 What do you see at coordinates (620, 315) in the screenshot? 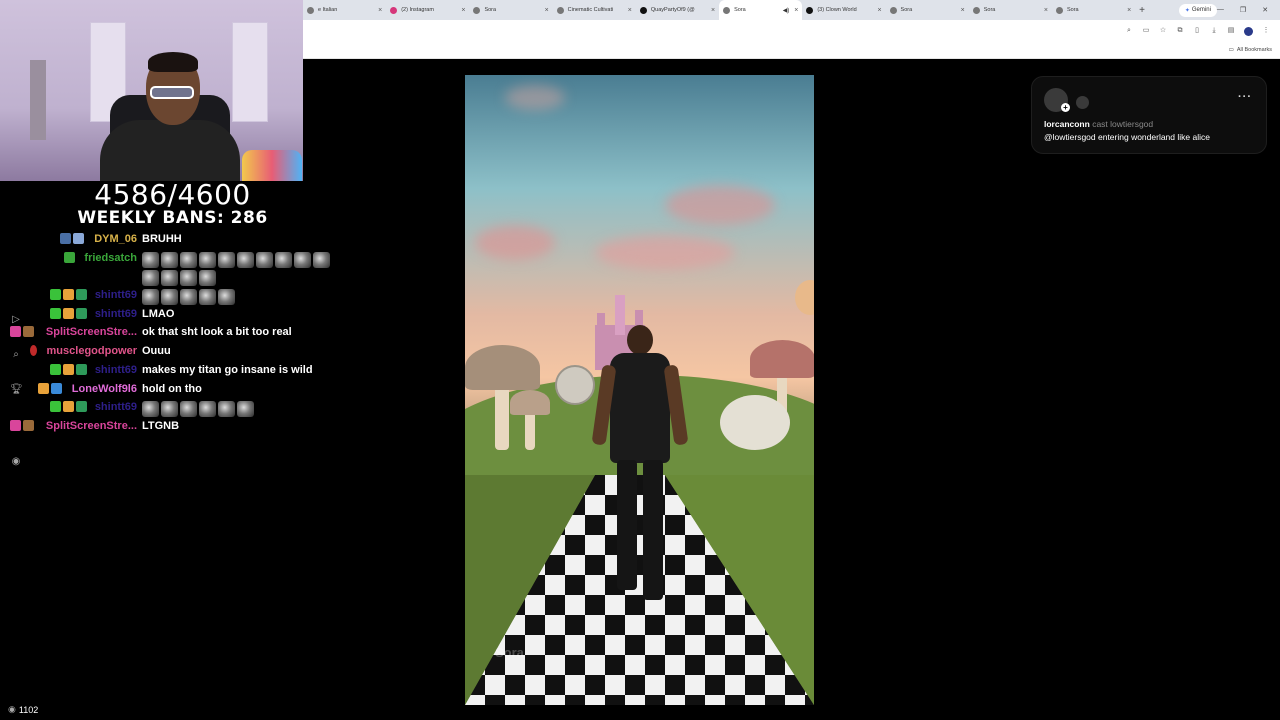
I see `castle-tower` at bounding box center [620, 315].